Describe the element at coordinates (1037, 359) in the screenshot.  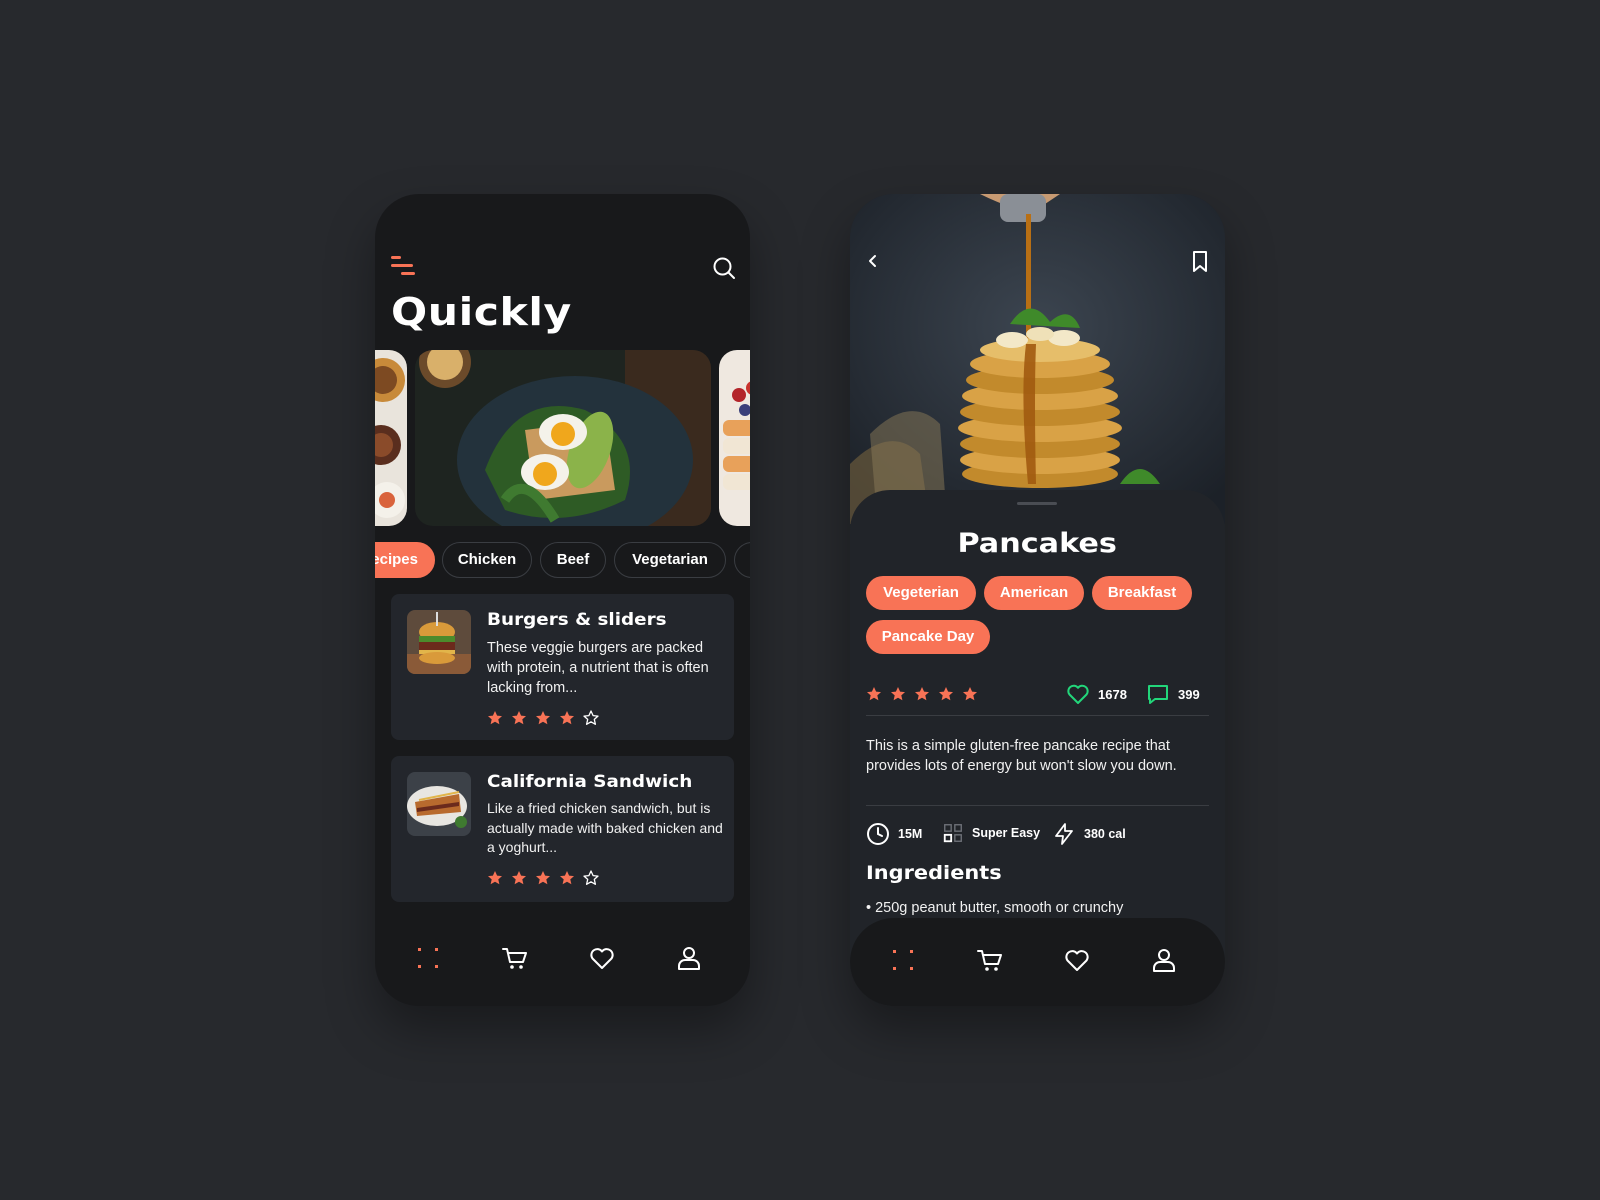
I see `hero-image` at that location.